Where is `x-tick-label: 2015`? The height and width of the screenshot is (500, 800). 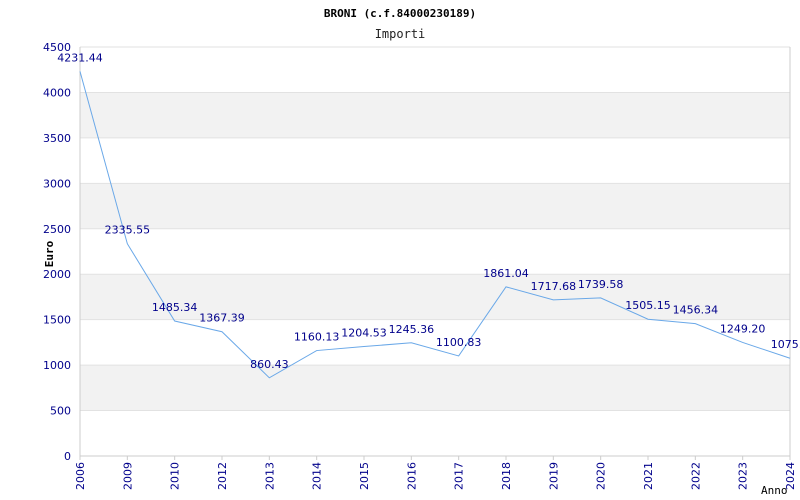
x-tick-label: 2015 is located at coordinates (364, 476).